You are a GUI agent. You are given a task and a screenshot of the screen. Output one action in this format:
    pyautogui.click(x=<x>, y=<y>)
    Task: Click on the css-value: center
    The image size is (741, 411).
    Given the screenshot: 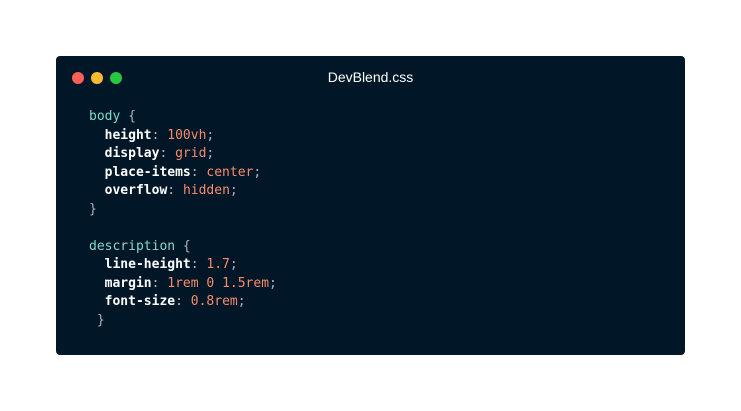 What is the action you would take?
    pyautogui.click(x=230, y=172)
    